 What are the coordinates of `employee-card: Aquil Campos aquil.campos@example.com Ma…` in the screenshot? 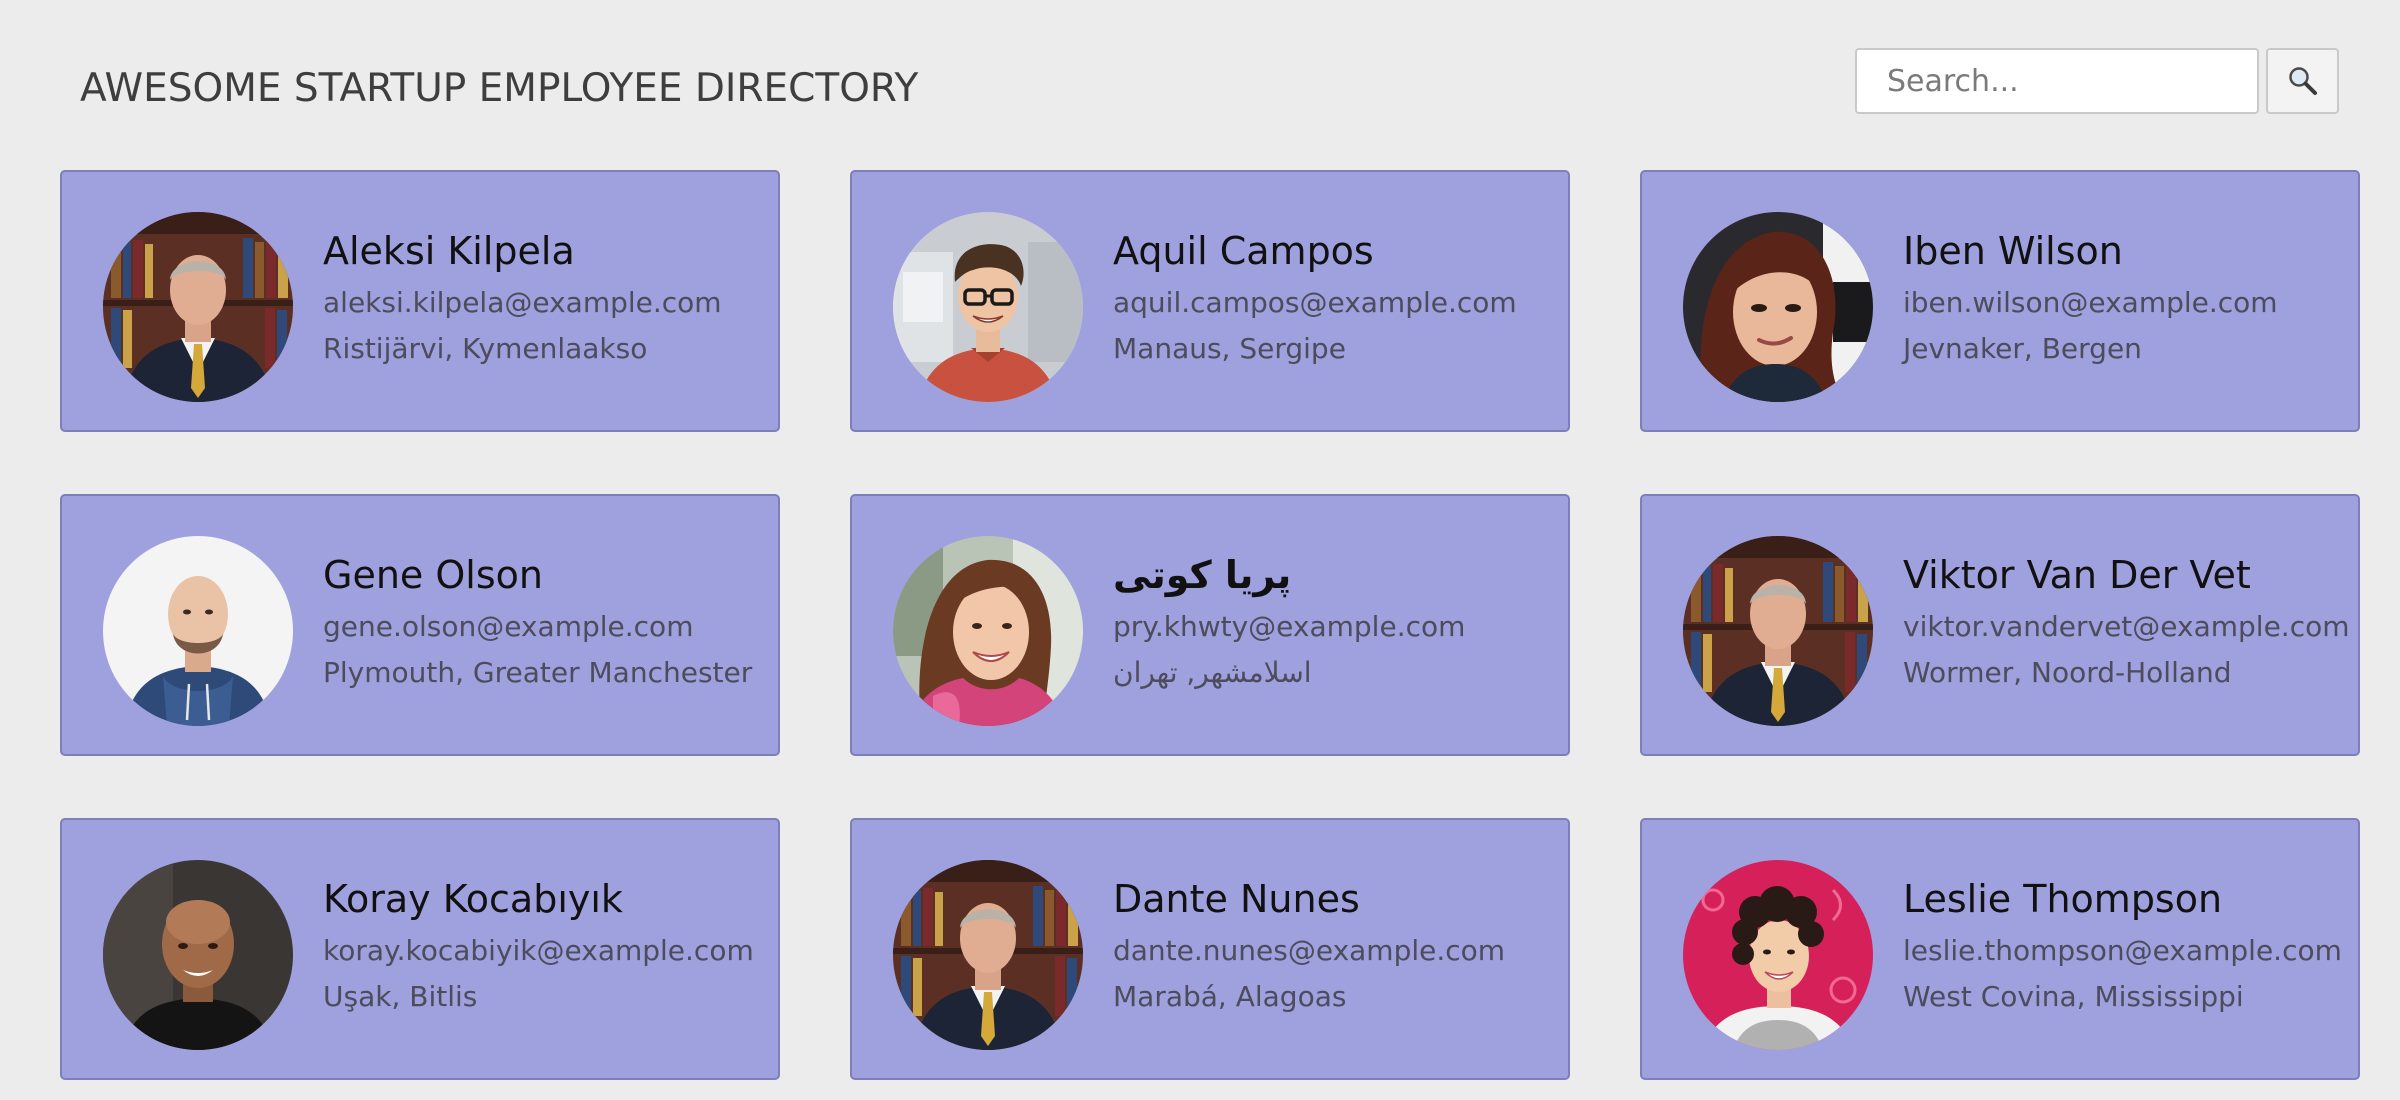 It's located at (1210, 301).